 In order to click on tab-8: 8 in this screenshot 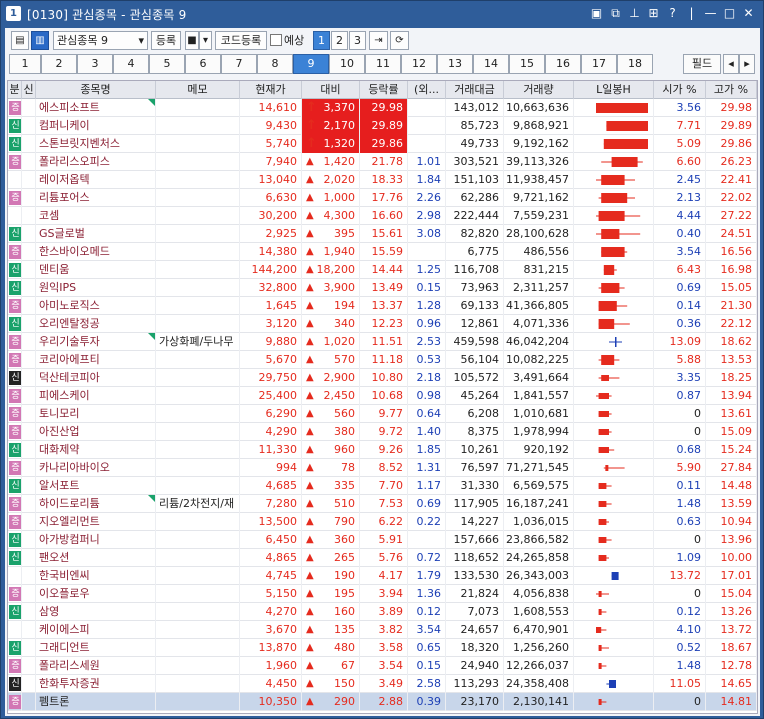, I will do `click(275, 64)`.